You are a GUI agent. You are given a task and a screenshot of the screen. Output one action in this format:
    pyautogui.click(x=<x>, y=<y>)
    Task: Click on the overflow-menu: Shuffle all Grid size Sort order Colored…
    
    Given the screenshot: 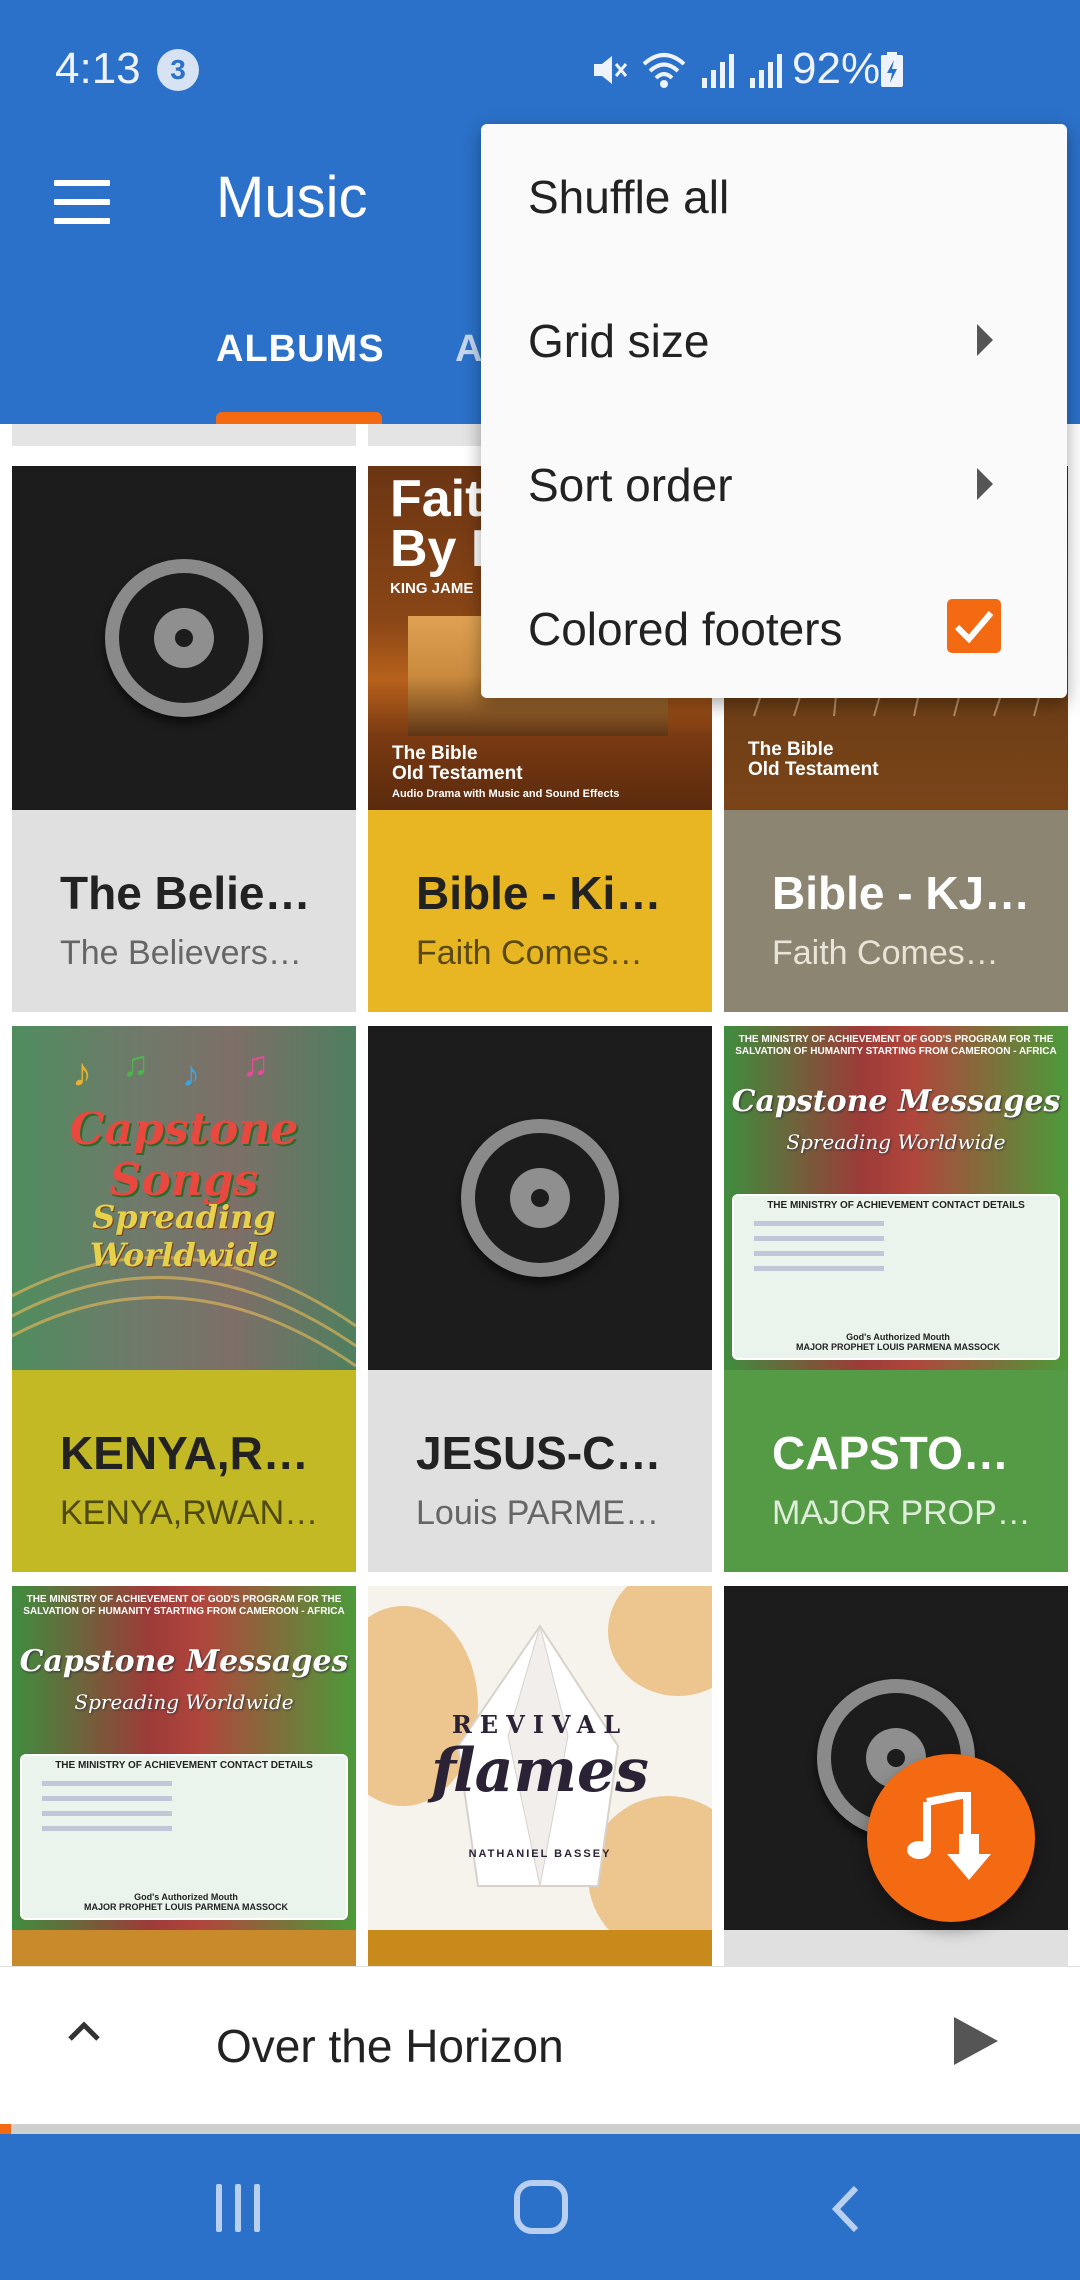 What is the action you would take?
    pyautogui.click(x=774, y=411)
    